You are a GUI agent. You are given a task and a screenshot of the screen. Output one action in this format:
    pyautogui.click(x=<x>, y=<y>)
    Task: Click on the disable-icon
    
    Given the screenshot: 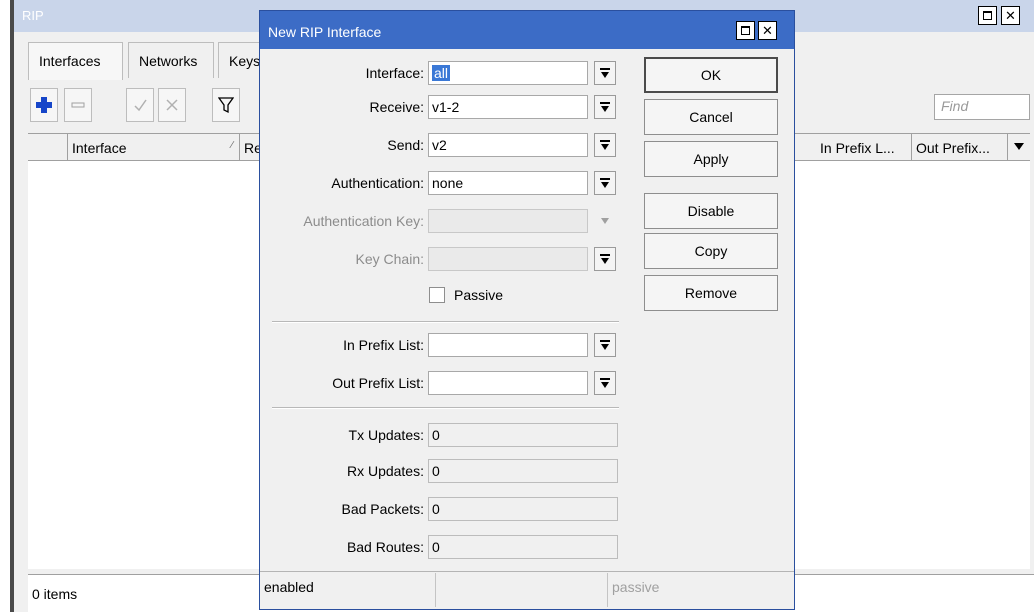 What is the action you would take?
    pyautogui.click(x=172, y=105)
    